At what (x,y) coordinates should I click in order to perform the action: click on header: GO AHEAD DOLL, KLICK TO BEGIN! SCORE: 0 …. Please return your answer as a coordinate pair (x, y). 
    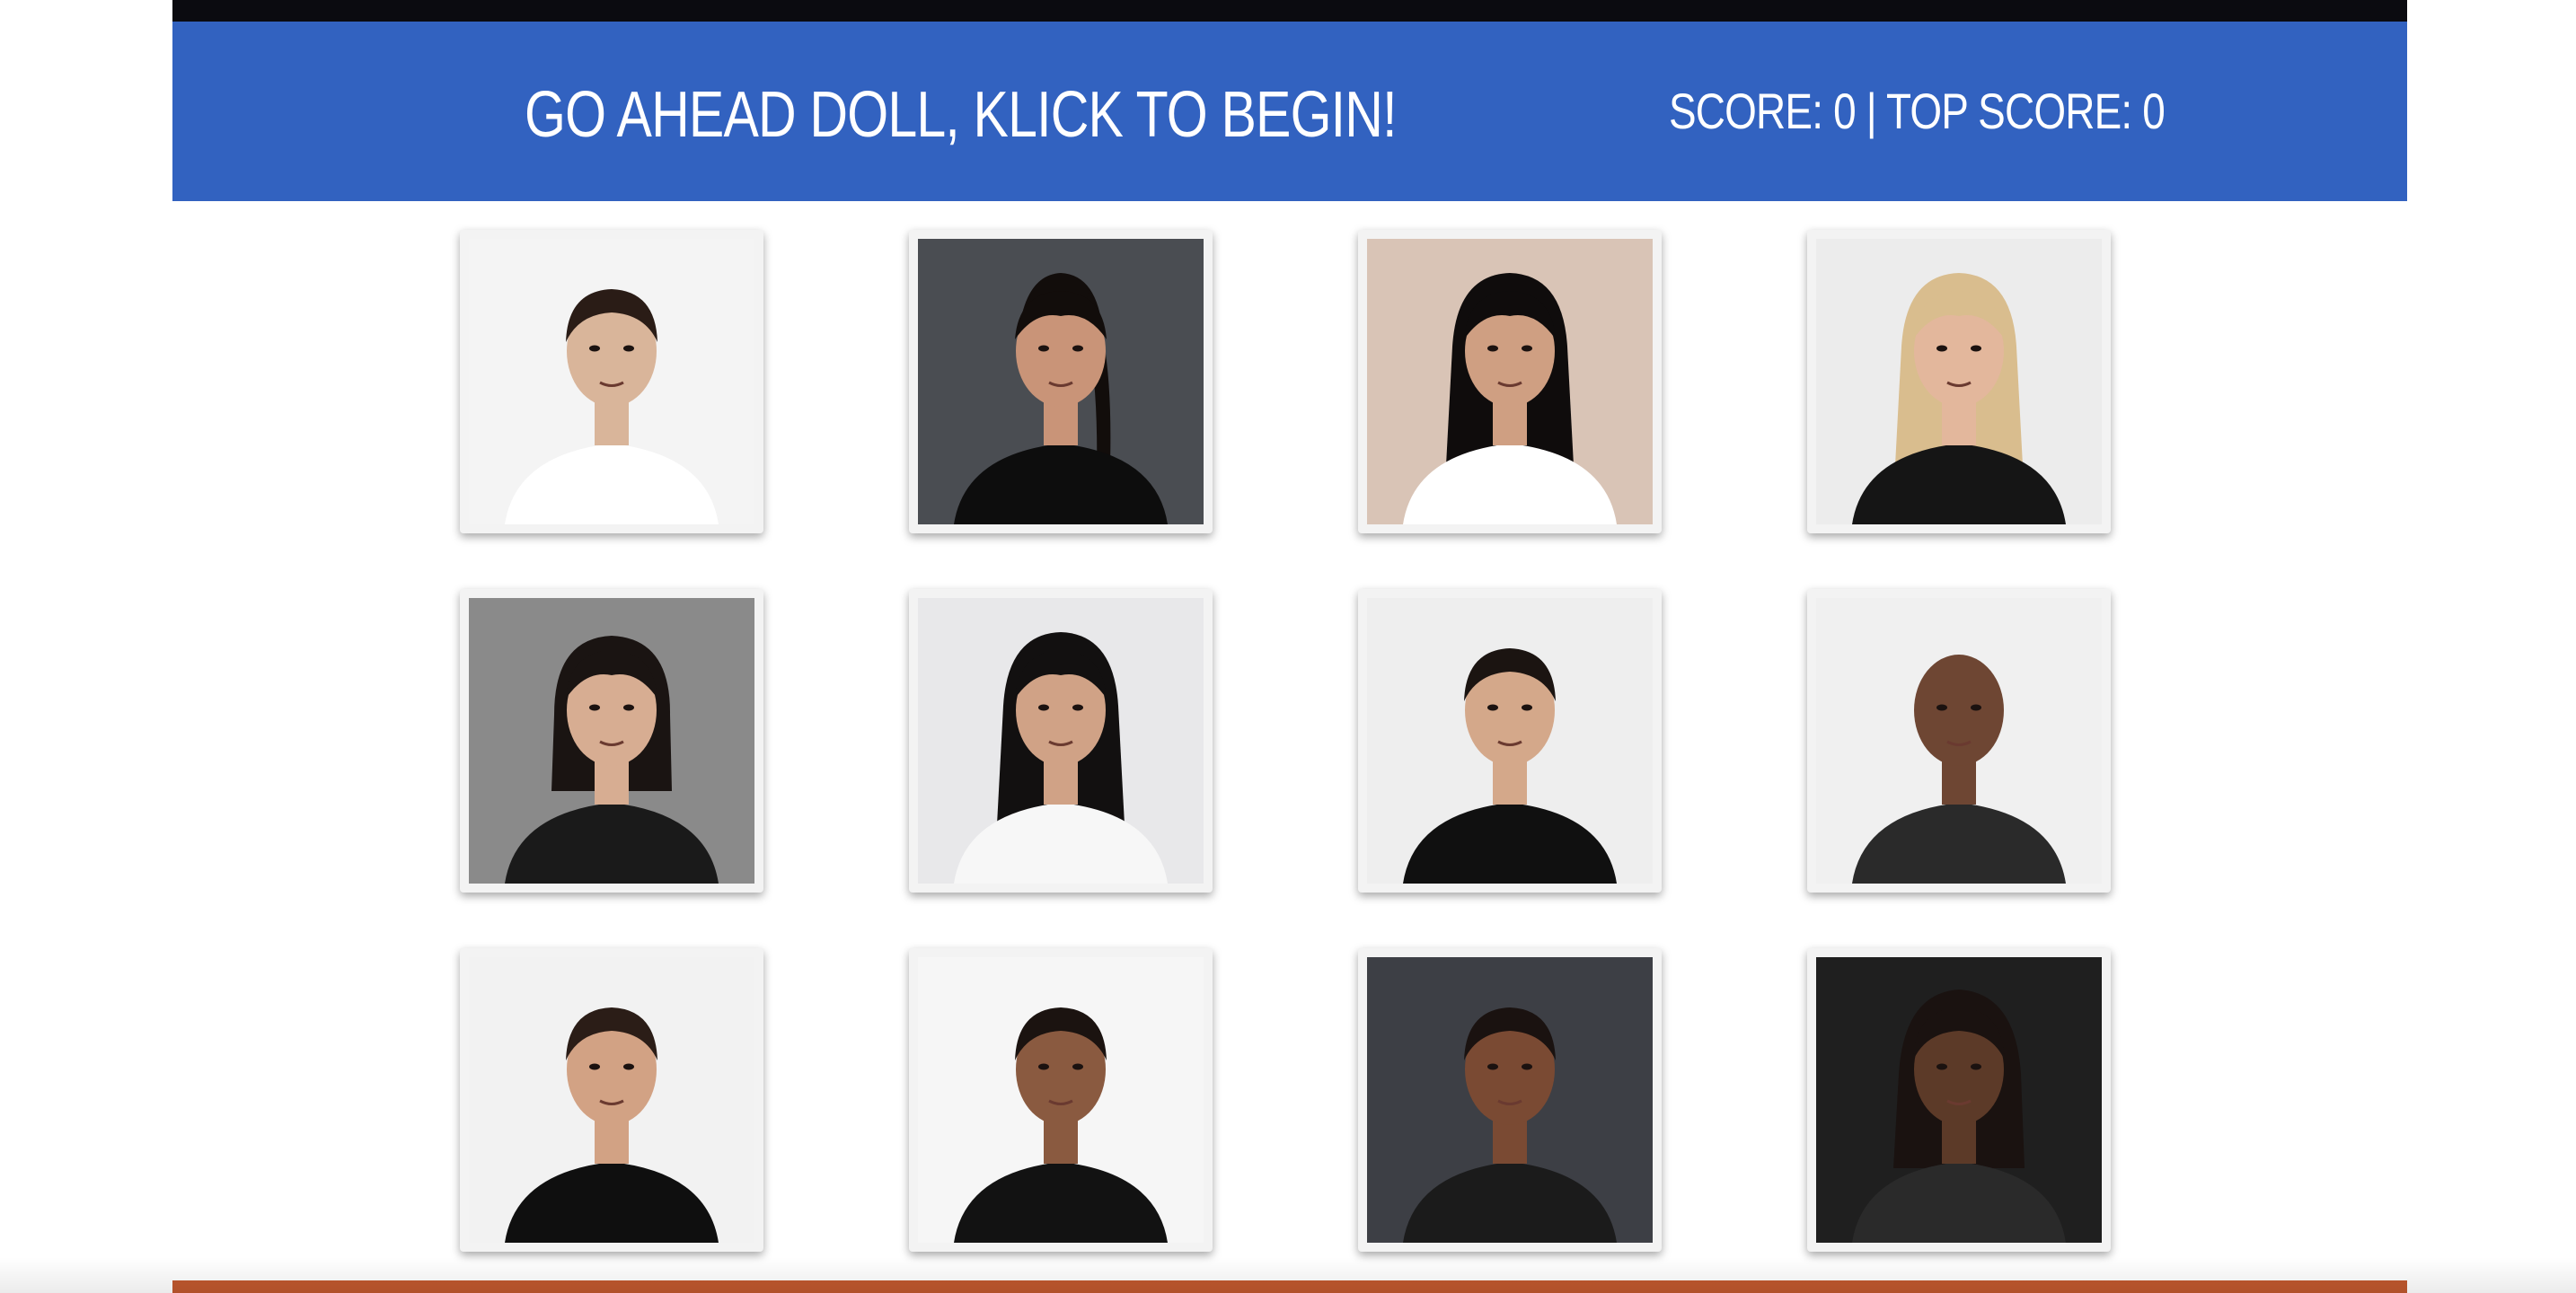
    Looking at the image, I should click on (1289, 111).